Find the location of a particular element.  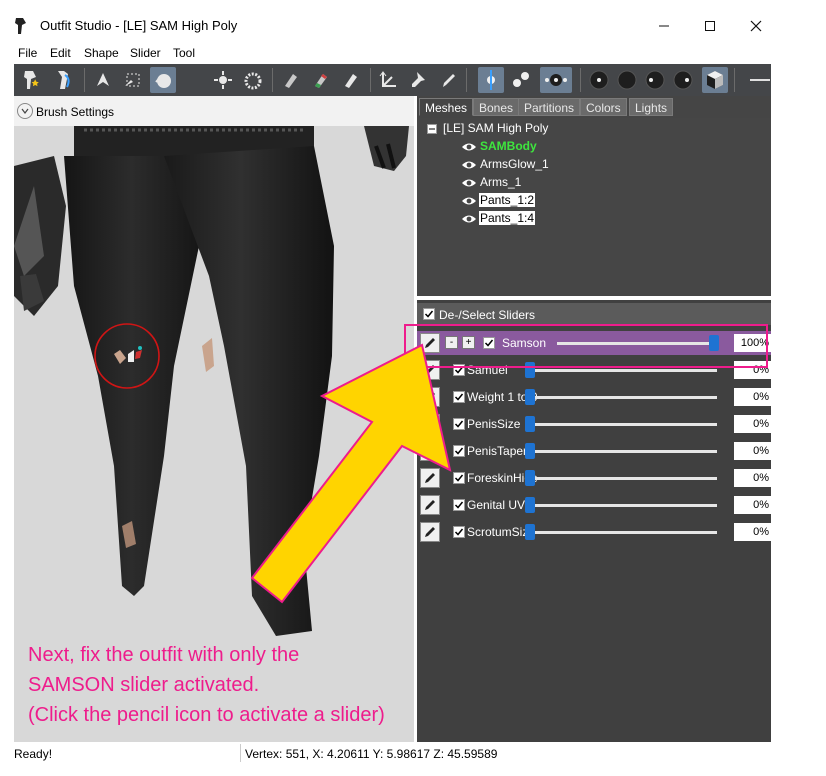

tree-item-sambody: SAMBody is located at coordinates (499, 146).